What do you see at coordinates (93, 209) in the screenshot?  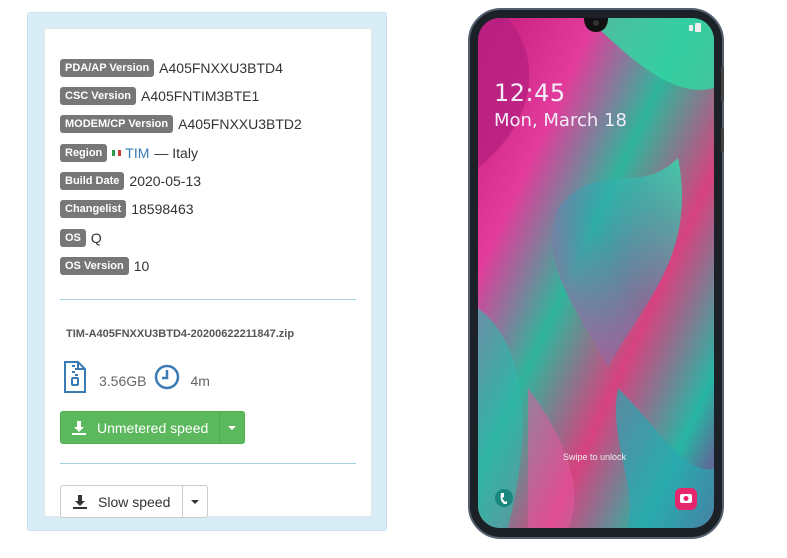 I see `changelist-label: Changelist` at bounding box center [93, 209].